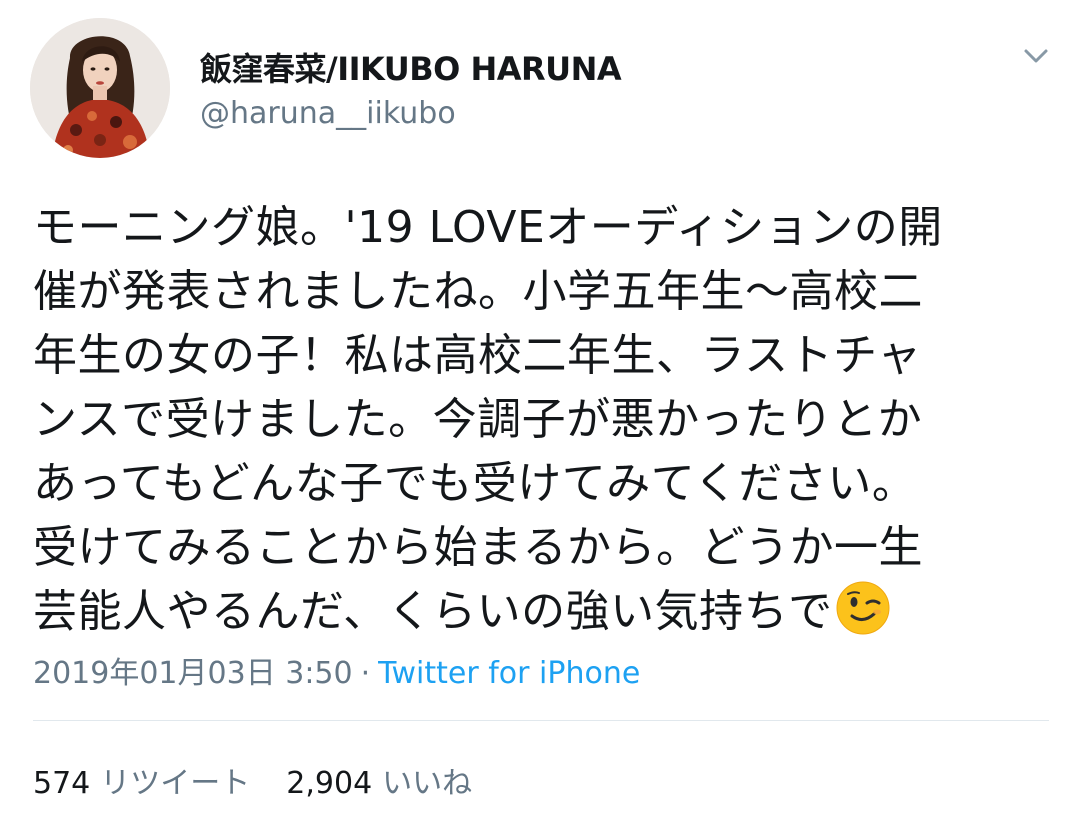 The width and height of the screenshot is (1080, 821). Describe the element at coordinates (379, 780) in the screenshot. I see `likes-stat: 2,904 いいね` at that location.